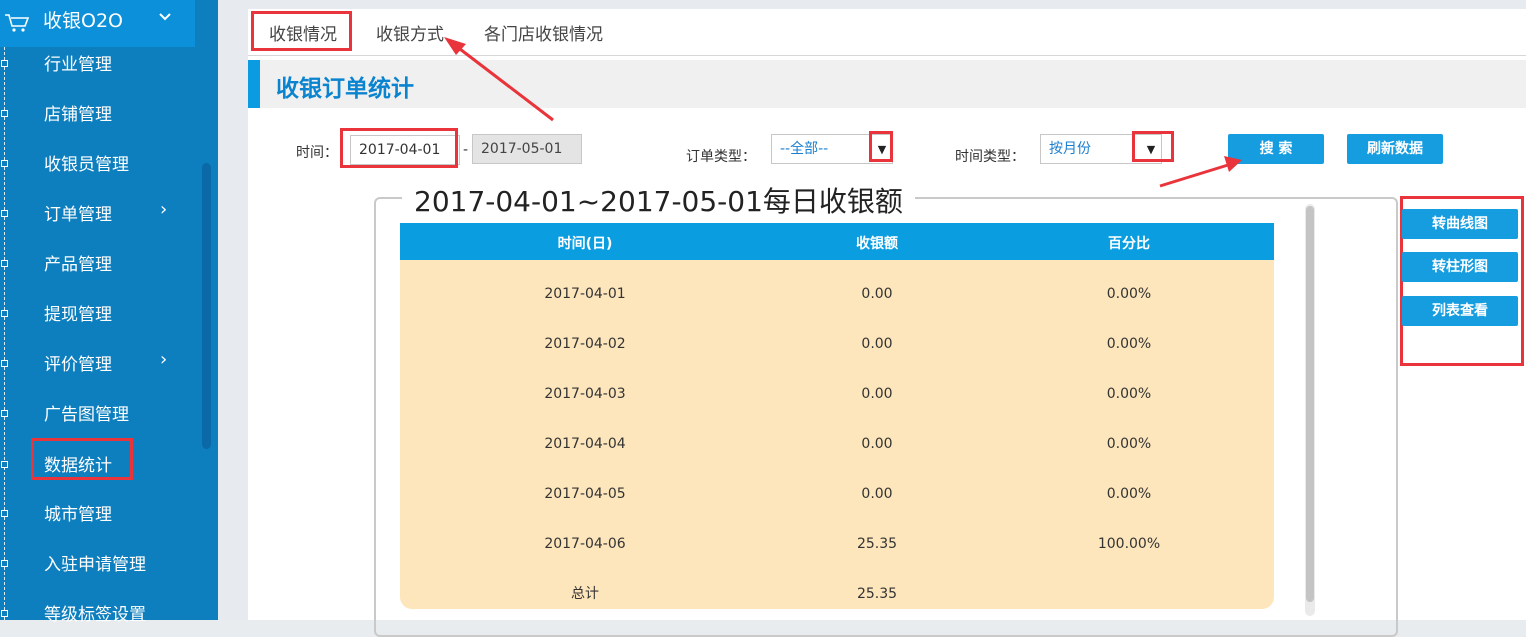 This screenshot has width=1526, height=637. I want to click on sidebar-item-label: 订单管理, so click(78, 215).